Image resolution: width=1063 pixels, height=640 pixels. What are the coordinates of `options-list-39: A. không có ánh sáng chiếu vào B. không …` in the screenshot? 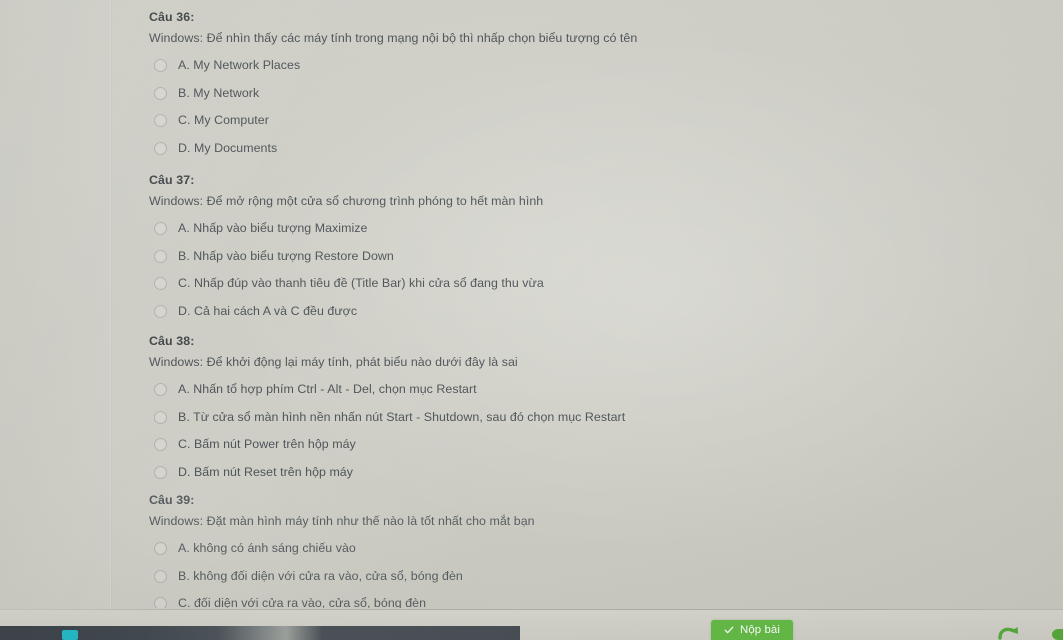 It's located at (589, 571).